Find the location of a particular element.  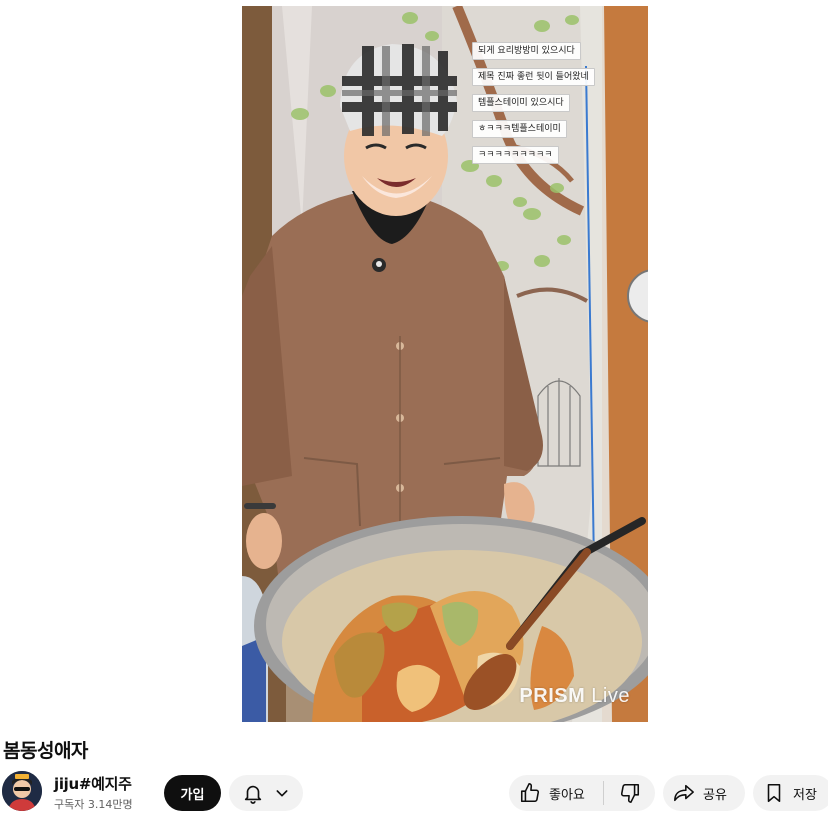

dislike-button is located at coordinates (629, 793).